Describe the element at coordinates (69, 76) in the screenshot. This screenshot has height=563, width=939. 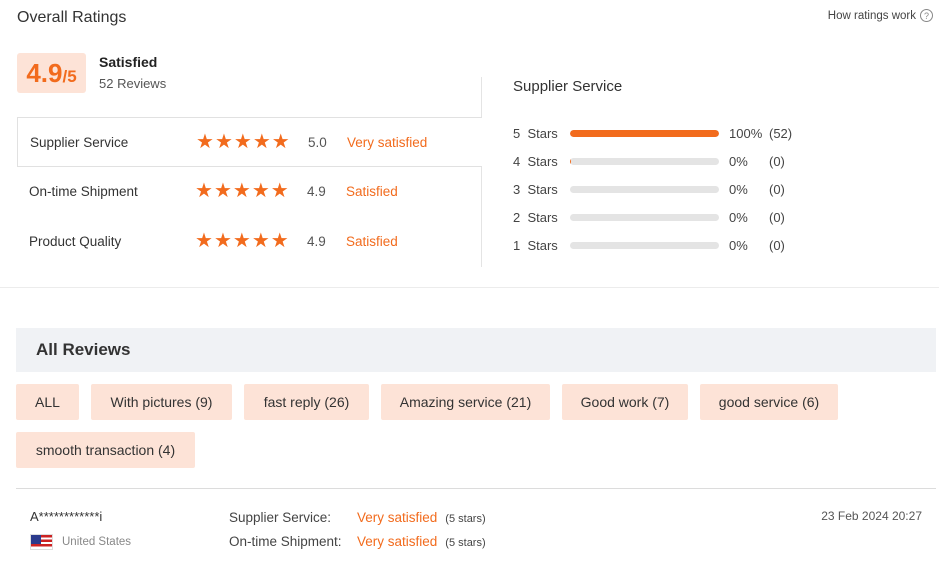
I see `score-out-of: /5` at that location.